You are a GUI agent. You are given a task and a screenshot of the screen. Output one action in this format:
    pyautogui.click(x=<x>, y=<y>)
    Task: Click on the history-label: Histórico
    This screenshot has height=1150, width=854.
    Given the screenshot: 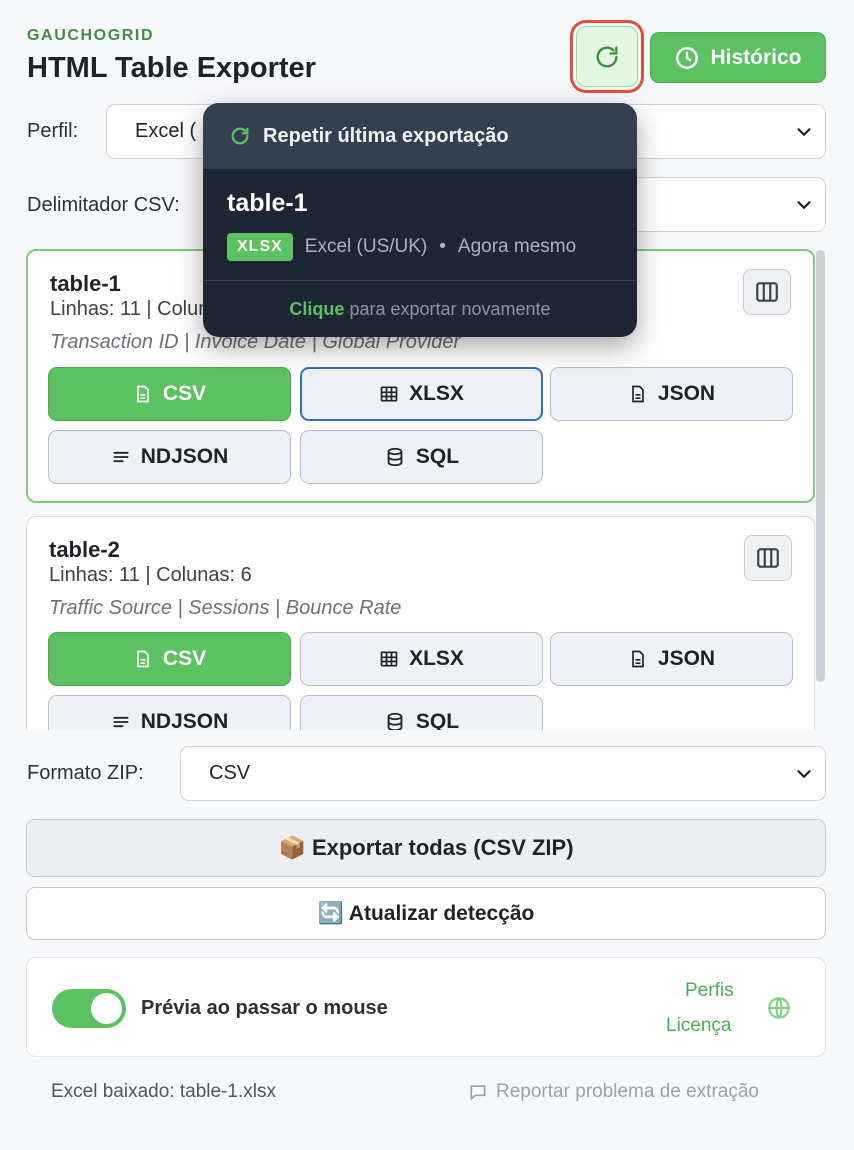 What is the action you would take?
    pyautogui.click(x=756, y=57)
    